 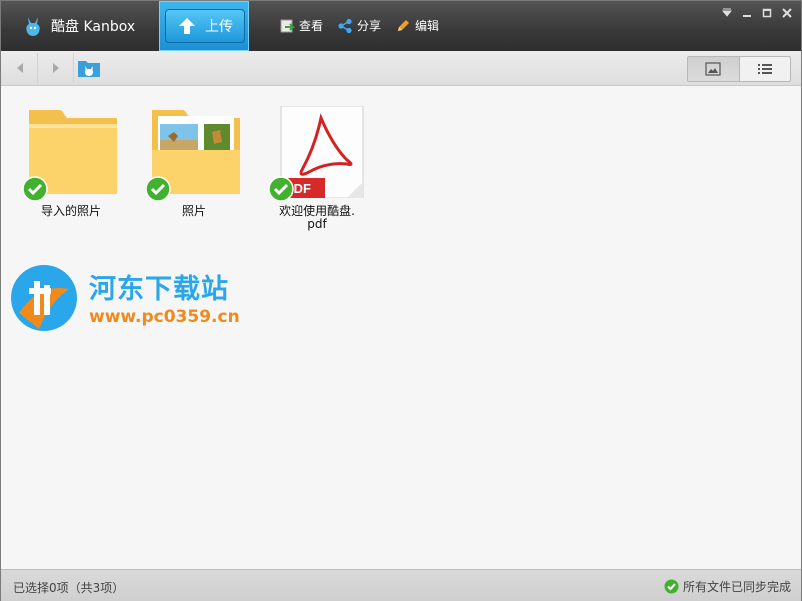 I want to click on home-folder-button, so click(x=89, y=68).